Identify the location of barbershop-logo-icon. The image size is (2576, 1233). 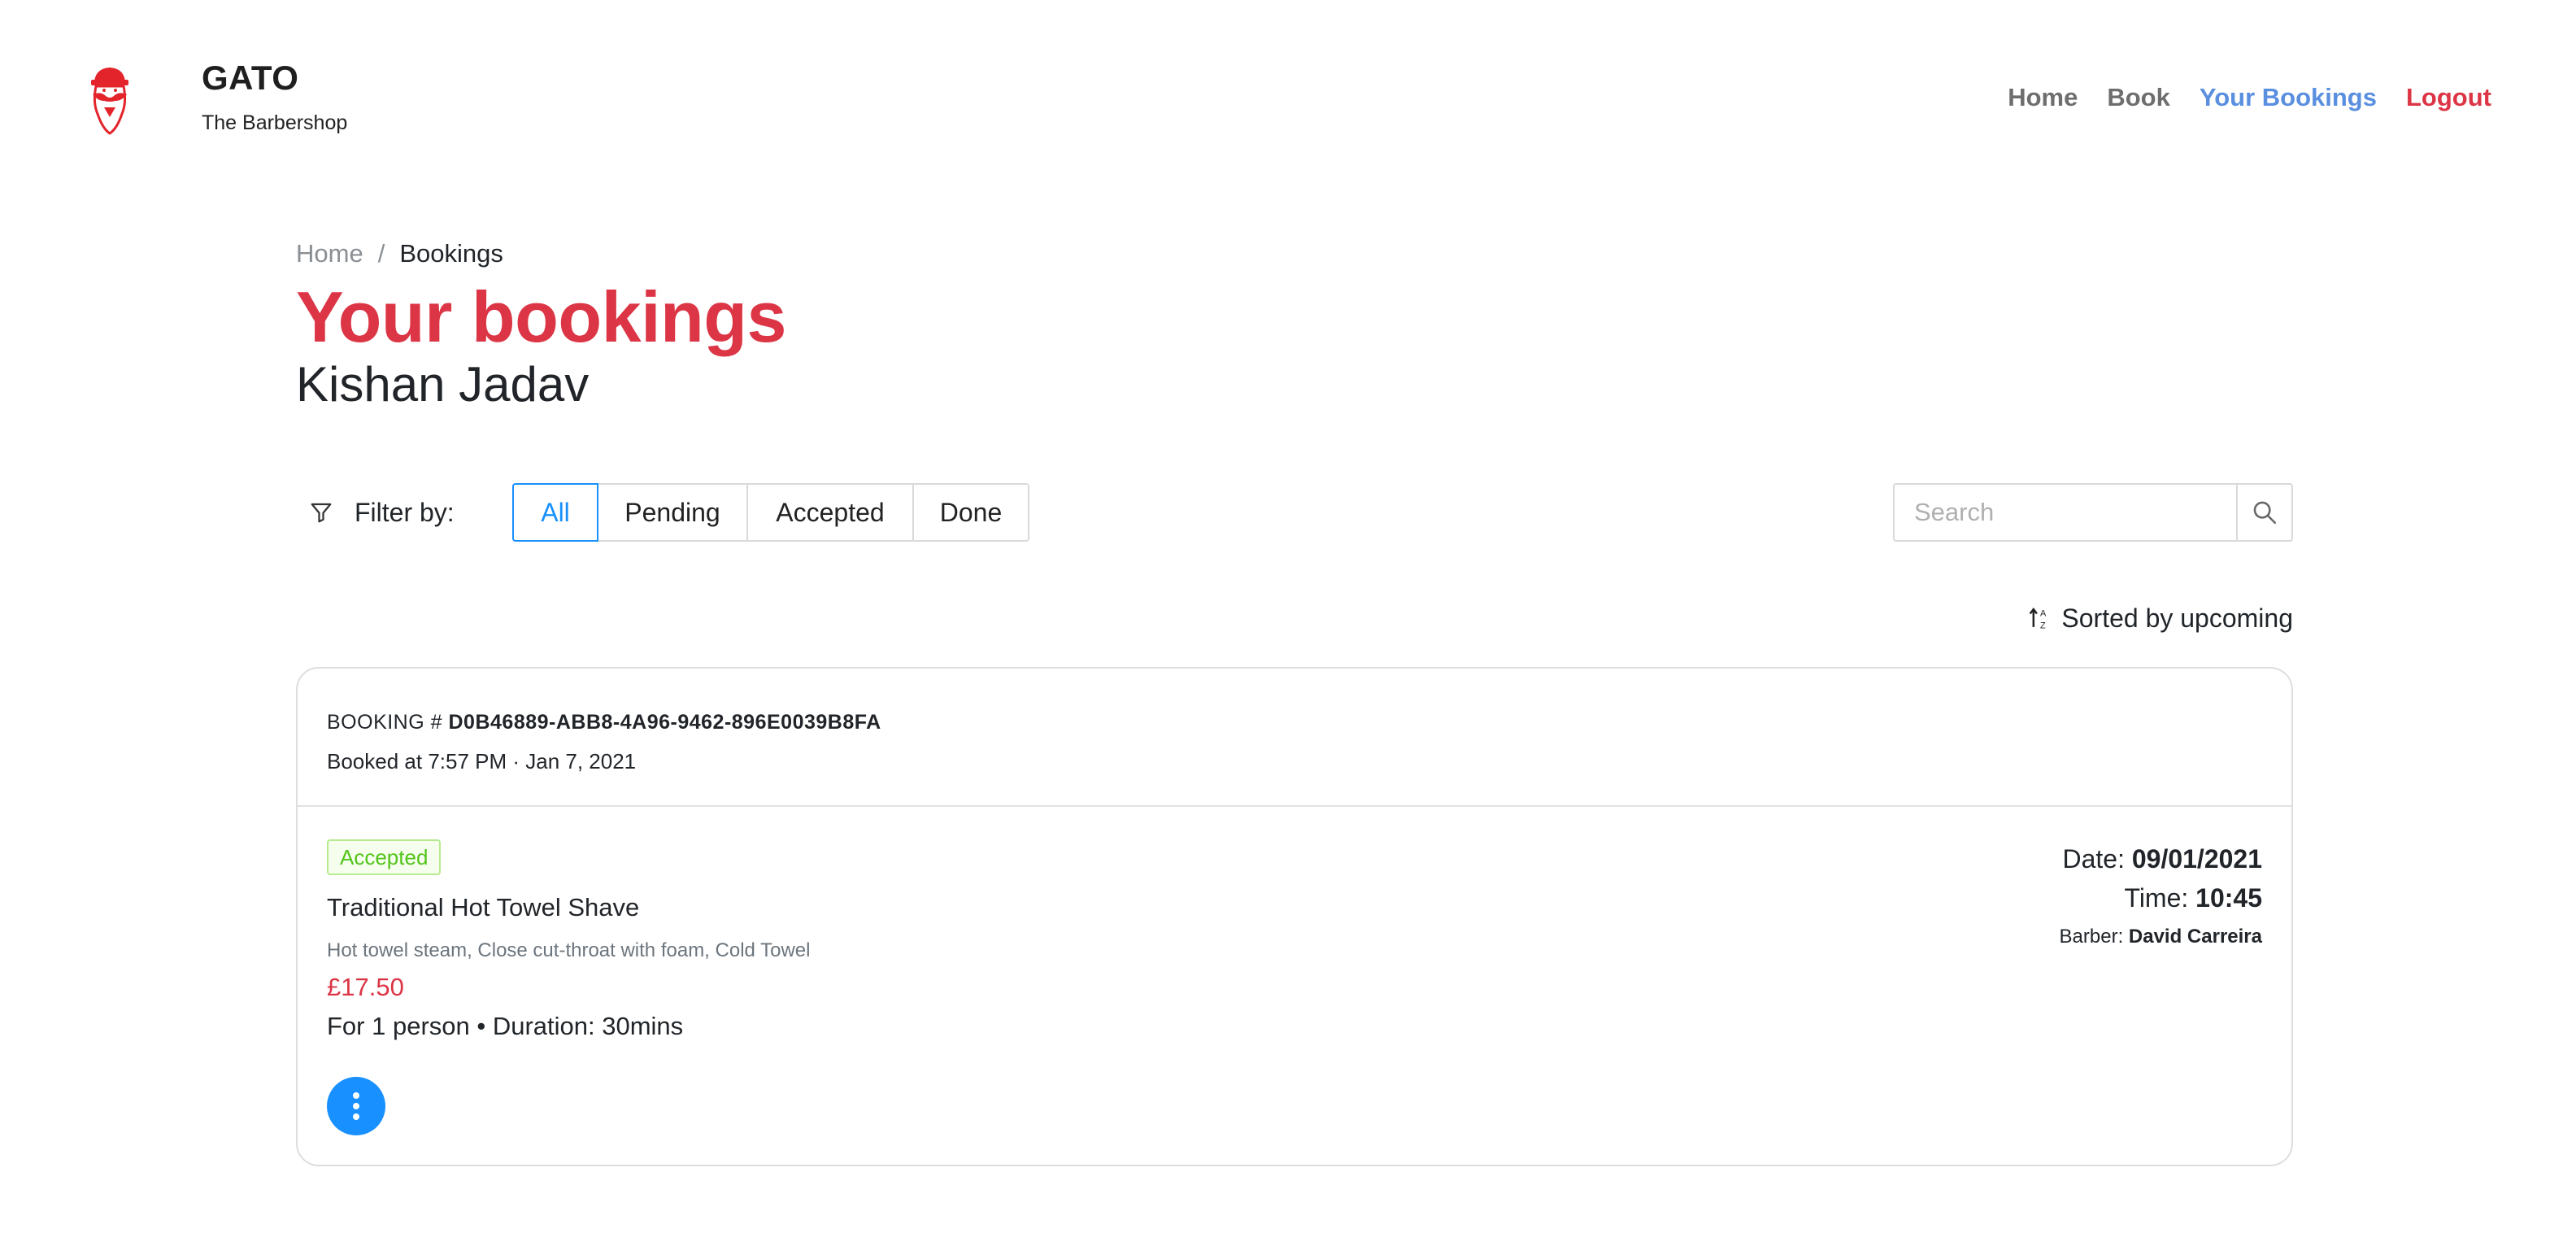
(110, 100).